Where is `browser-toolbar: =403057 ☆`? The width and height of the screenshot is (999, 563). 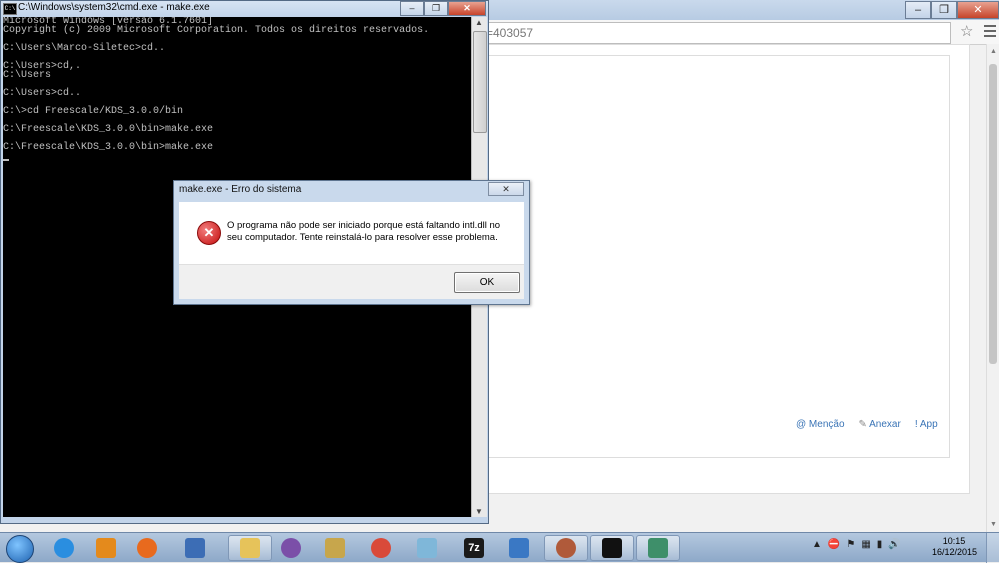 browser-toolbar: =403057 ☆ is located at coordinates (734, 32).